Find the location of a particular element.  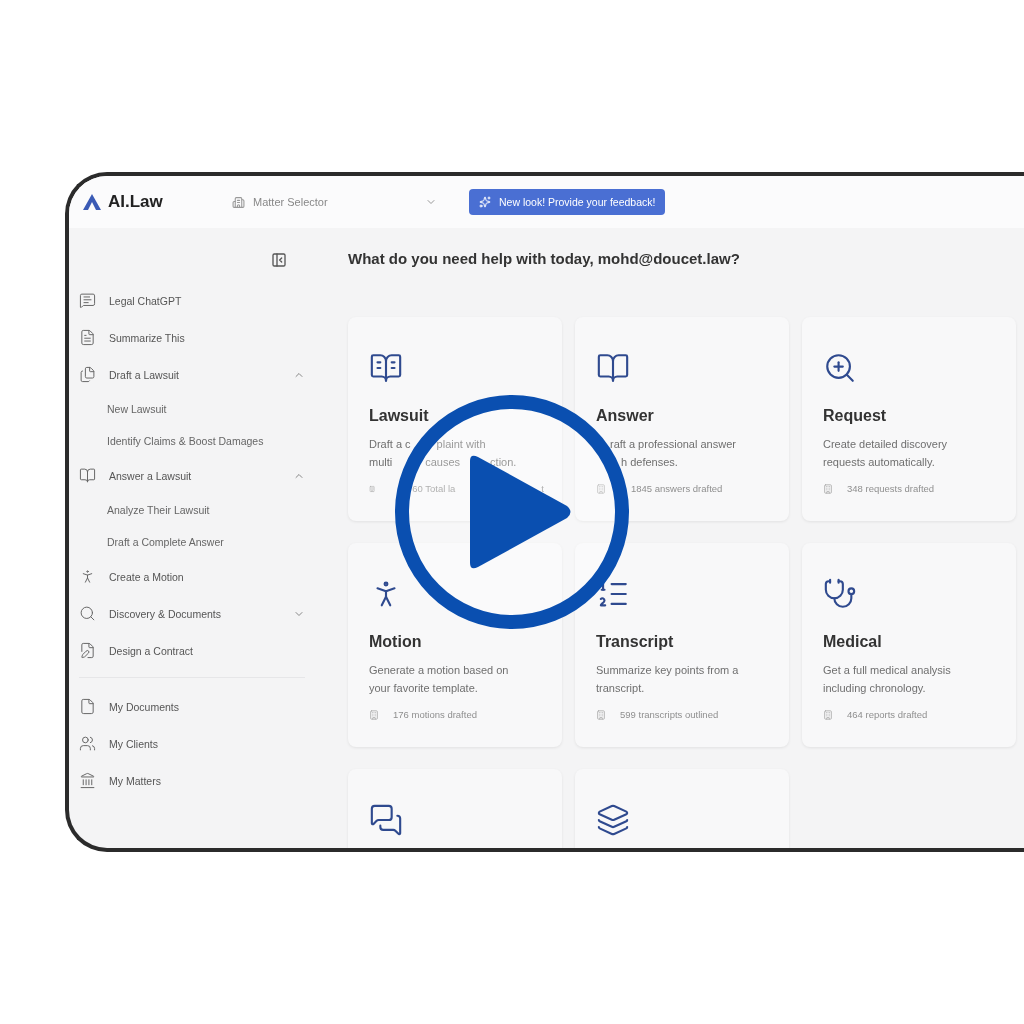

card-description: raft a professional answer is located at coordinates (673, 444).